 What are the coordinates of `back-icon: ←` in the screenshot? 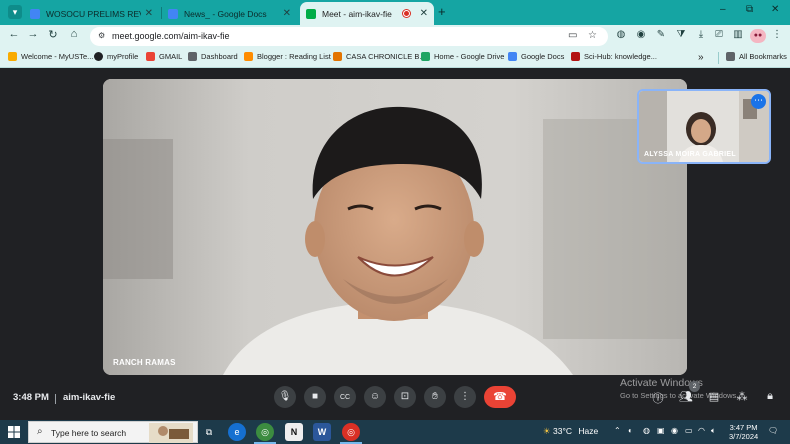 It's located at (14, 34).